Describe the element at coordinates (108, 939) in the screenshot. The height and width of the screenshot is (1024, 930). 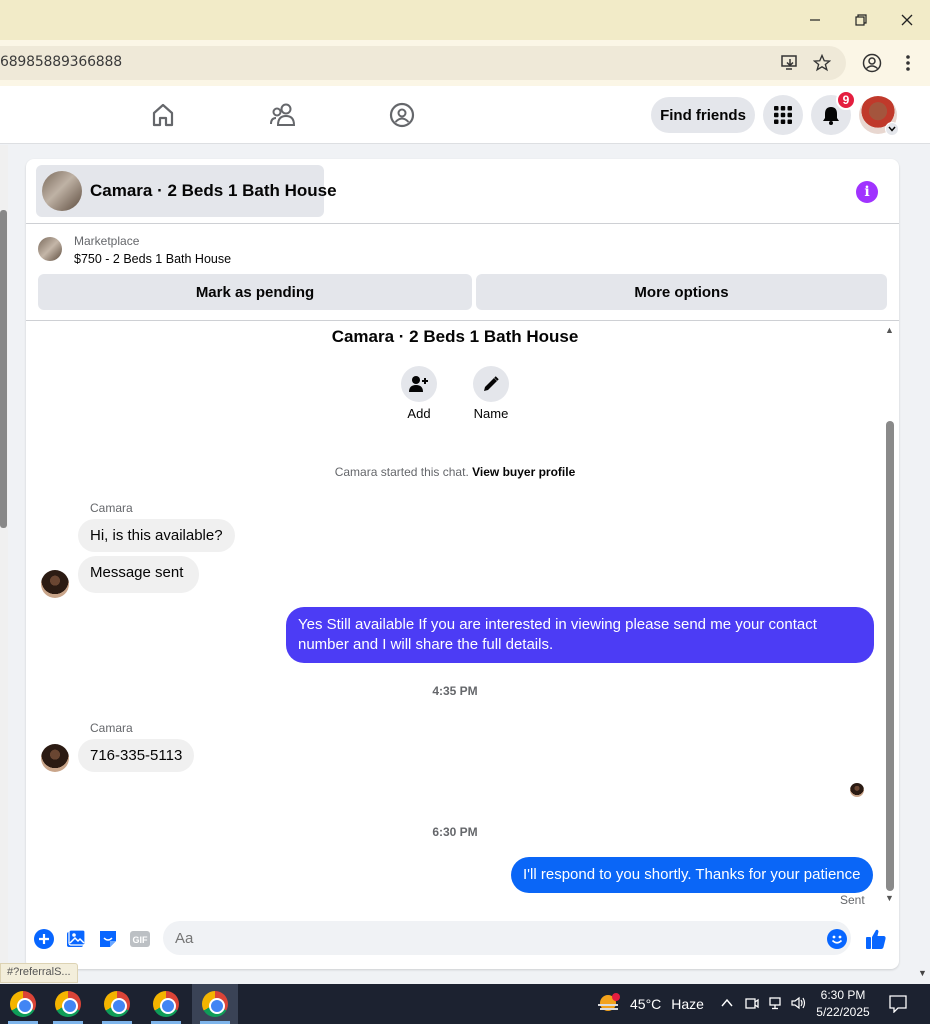
I see `sticker-icon` at that location.